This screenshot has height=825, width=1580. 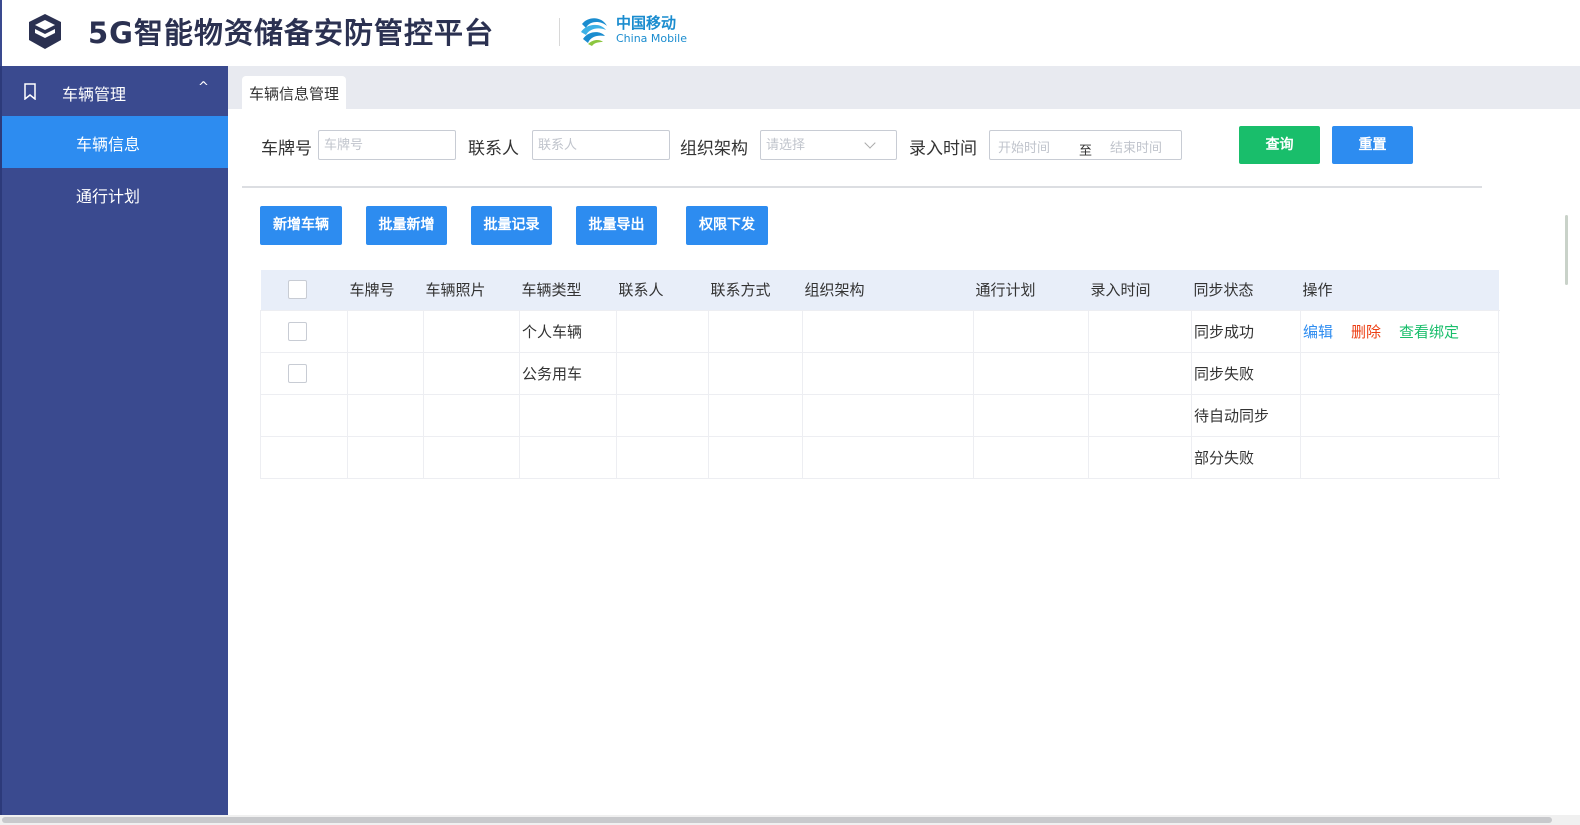 What do you see at coordinates (879, 331) in the screenshot?
I see `table-row: 个人车辆 同步成功 编辑 删除 查看绑定` at bounding box center [879, 331].